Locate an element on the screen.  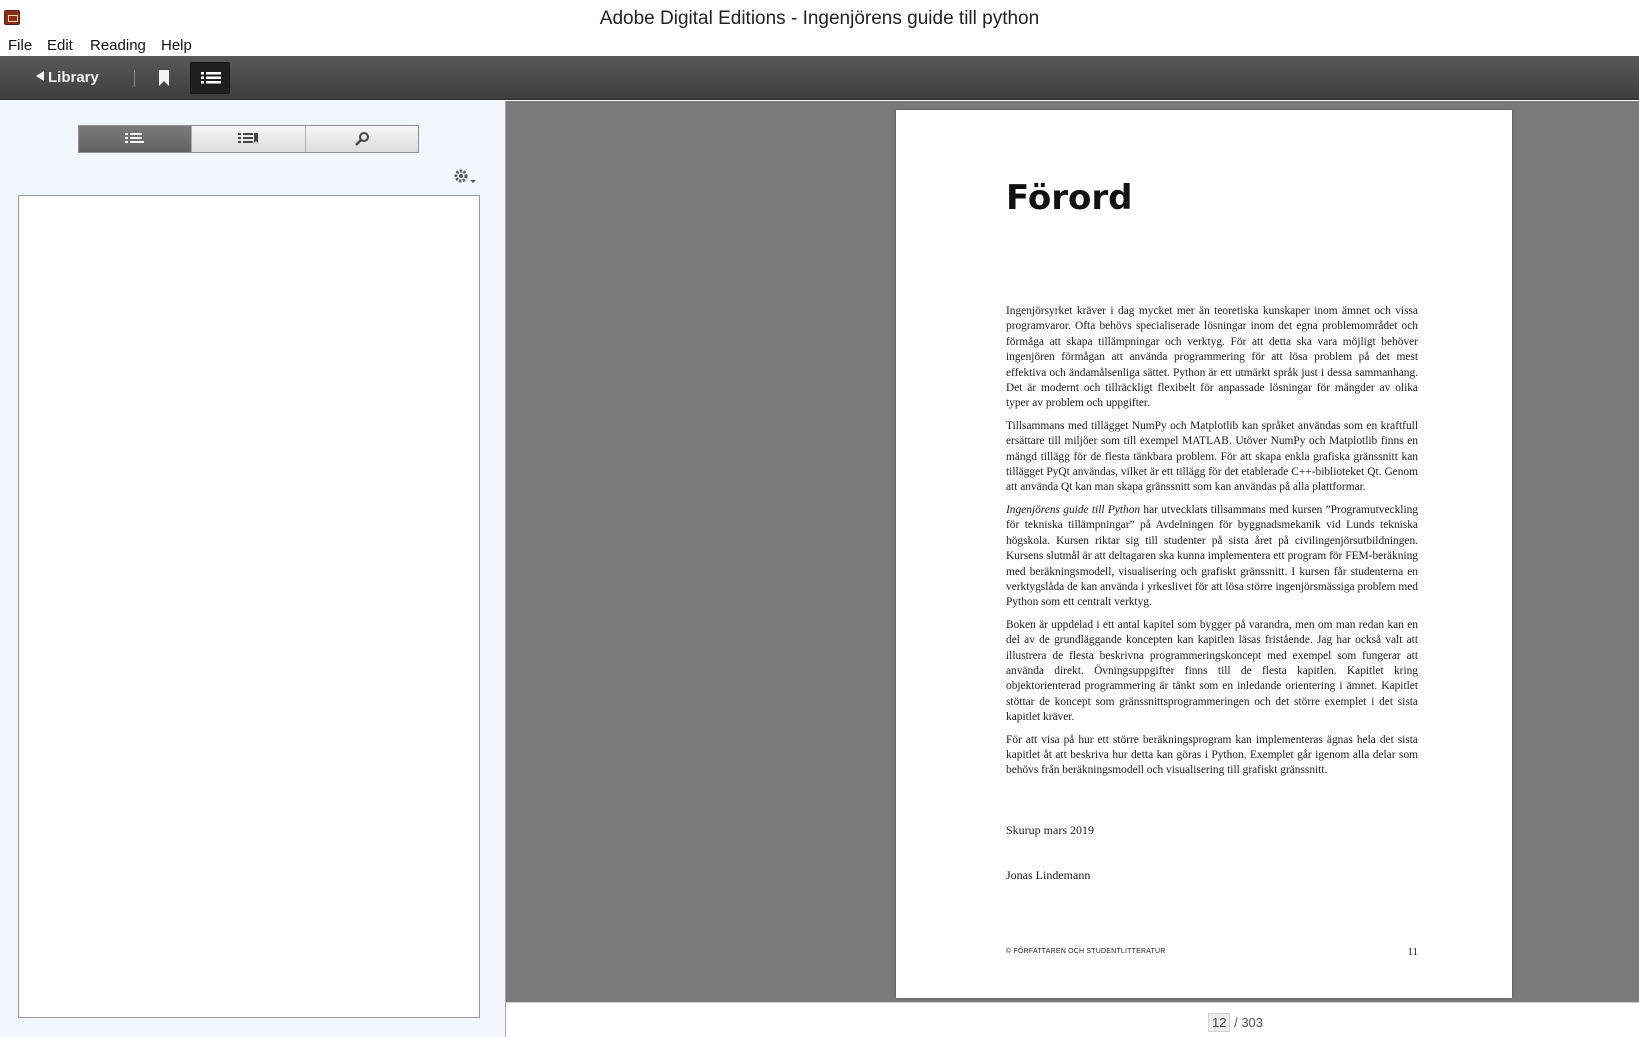
italic-book-title: Ingenjörens guide till Python is located at coordinates (1073, 509).